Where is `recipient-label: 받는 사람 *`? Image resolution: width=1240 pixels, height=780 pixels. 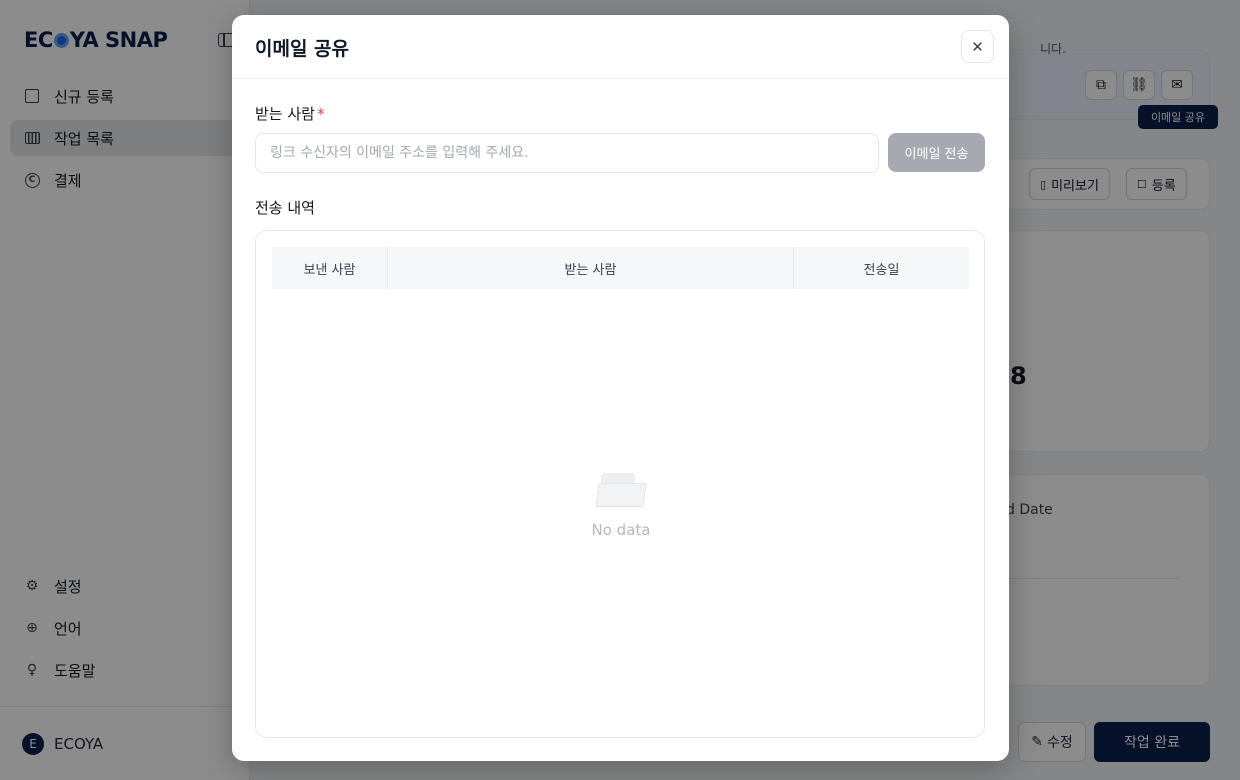
recipient-label: 받는 사람 * is located at coordinates (290, 114).